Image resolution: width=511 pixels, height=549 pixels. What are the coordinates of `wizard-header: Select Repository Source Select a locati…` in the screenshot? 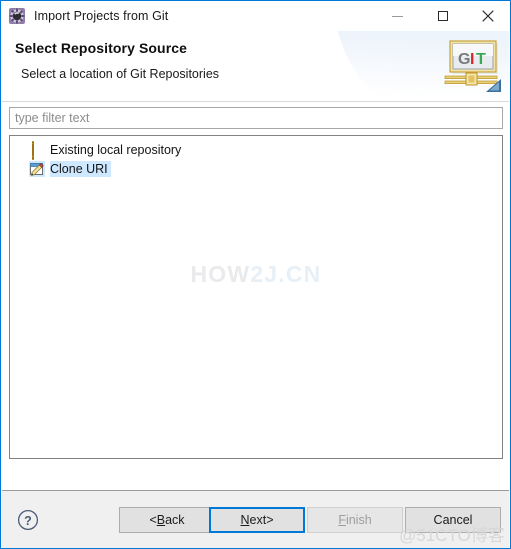 It's located at (255, 66).